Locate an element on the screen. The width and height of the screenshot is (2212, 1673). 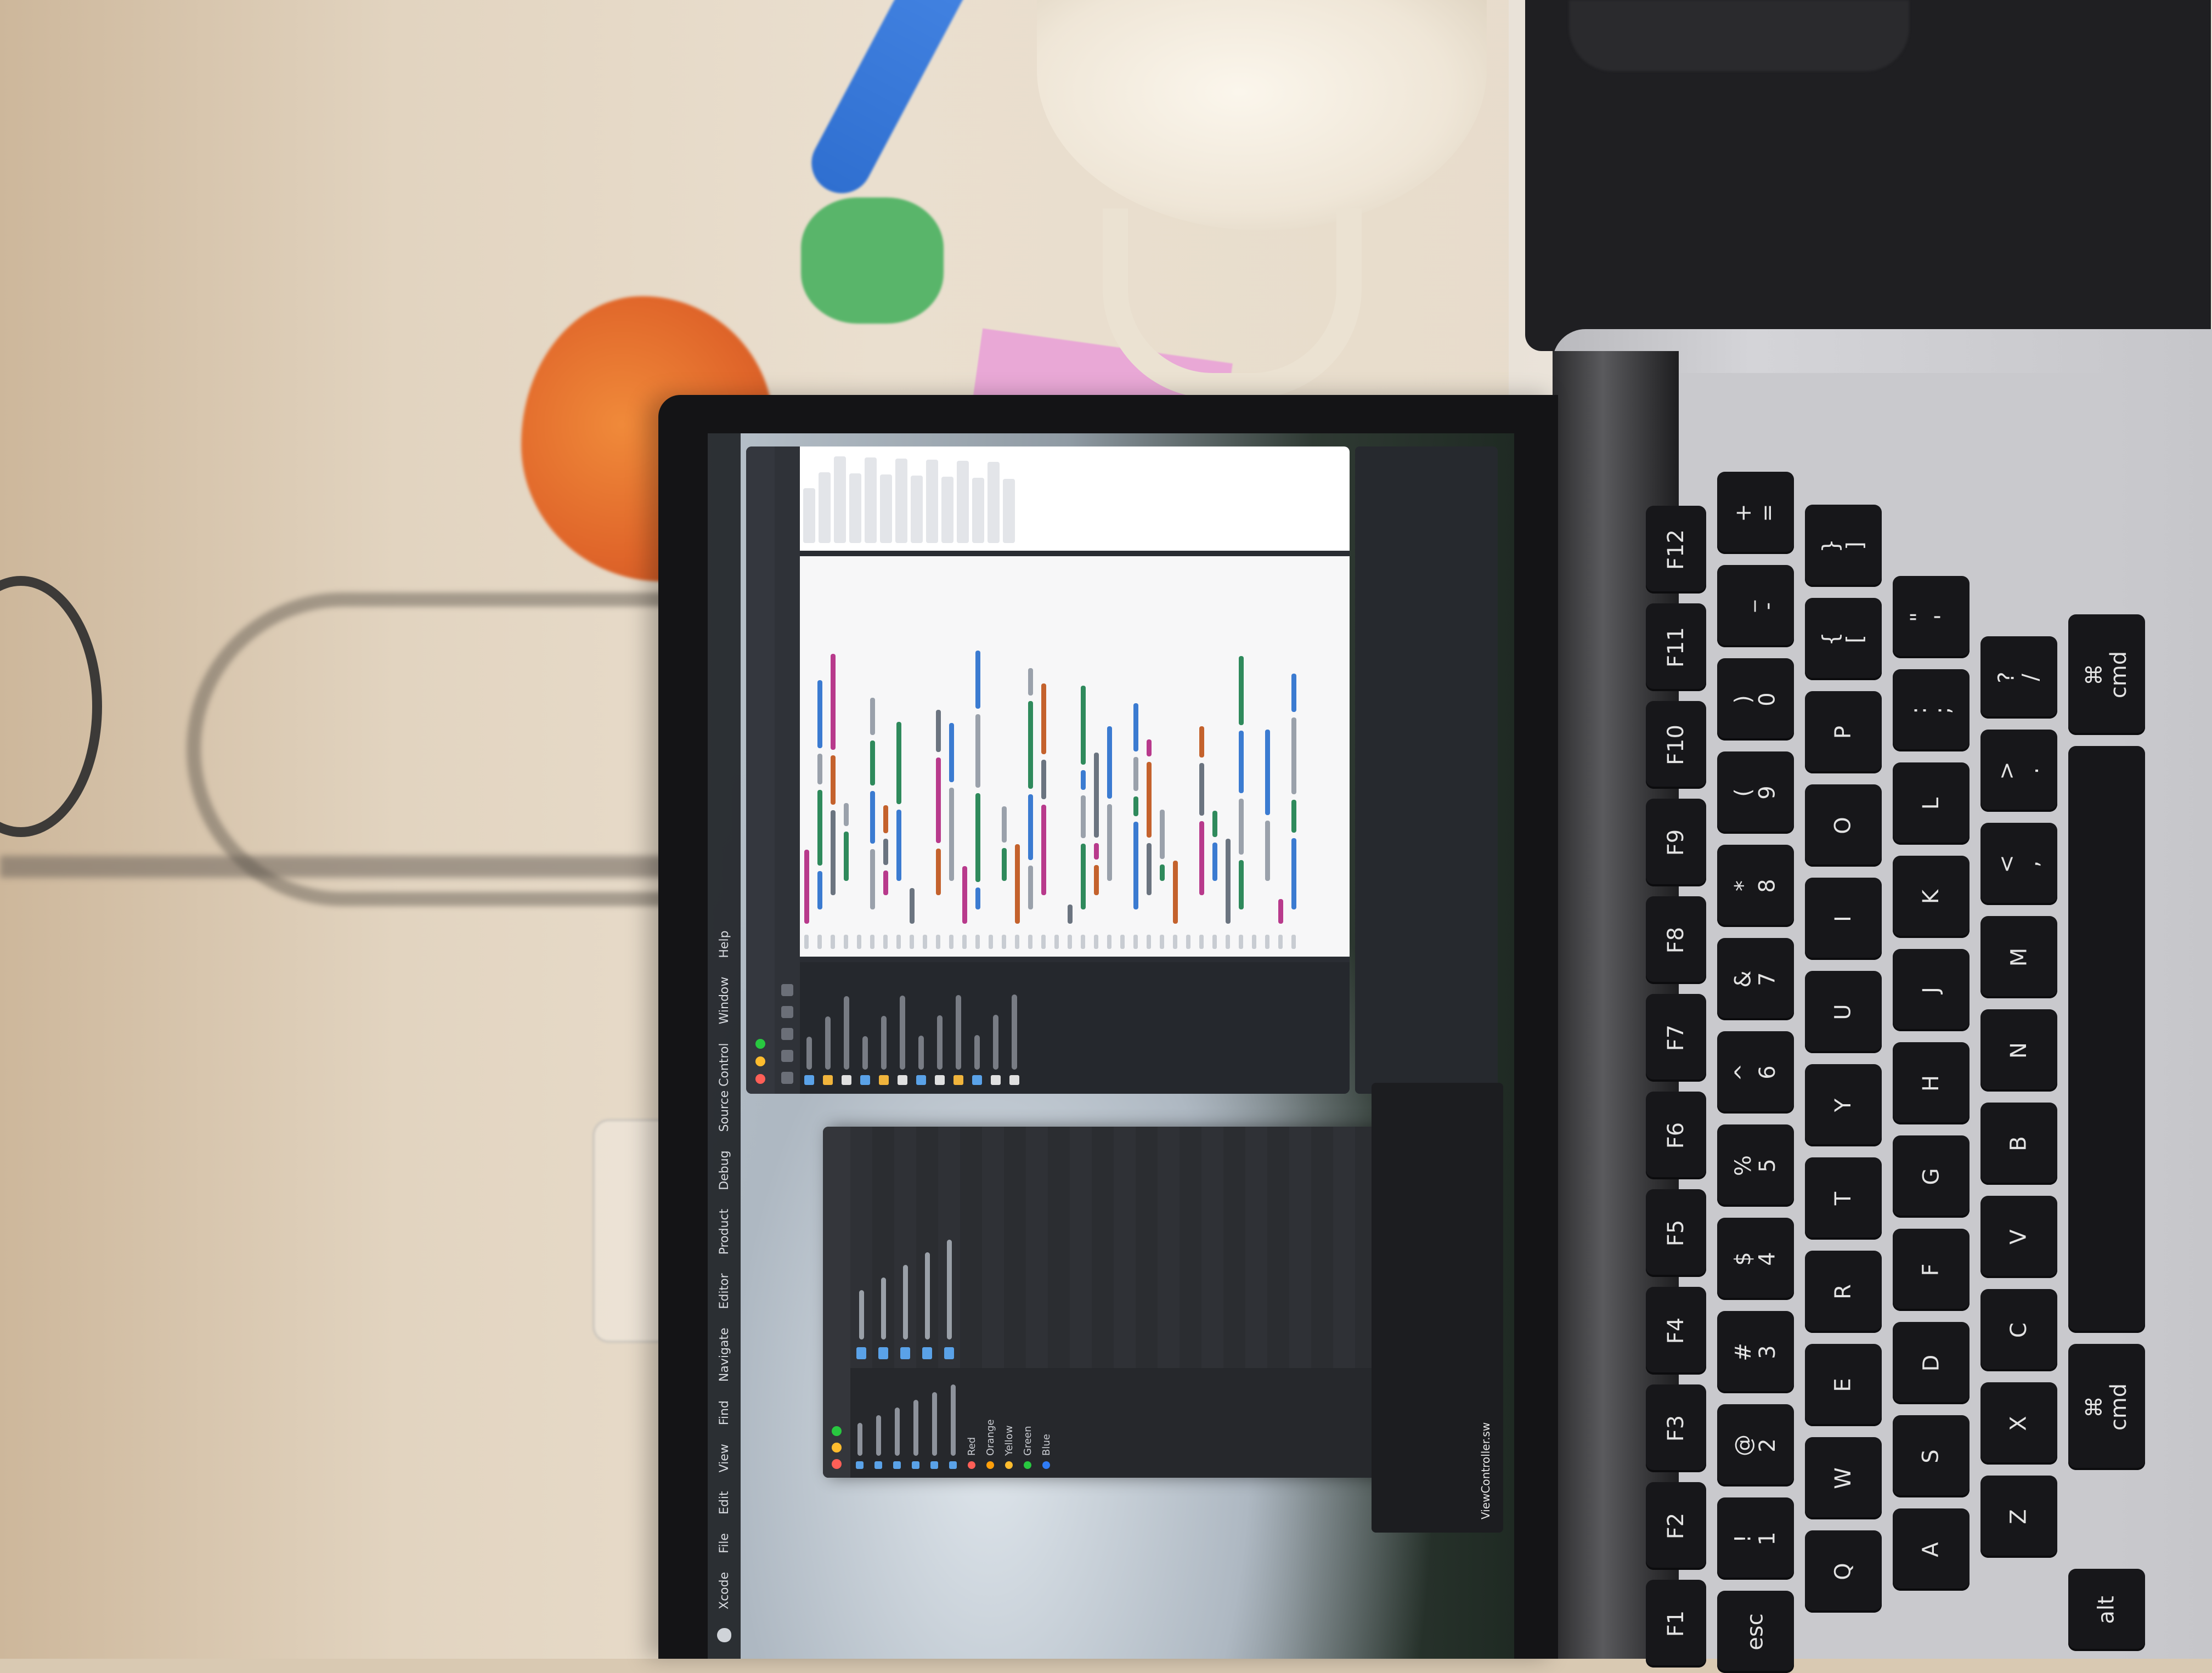
spacebar is located at coordinates (2107, 1039).